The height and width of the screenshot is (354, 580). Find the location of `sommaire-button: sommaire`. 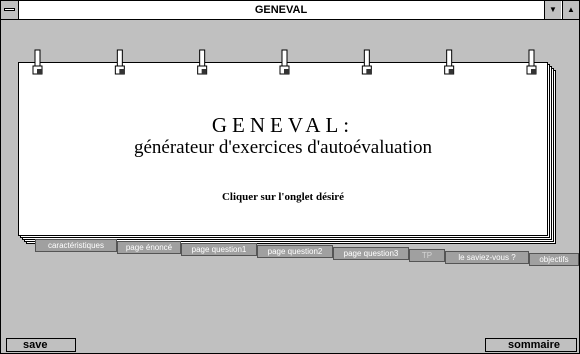

sommaire-button: sommaire is located at coordinates (531, 345).